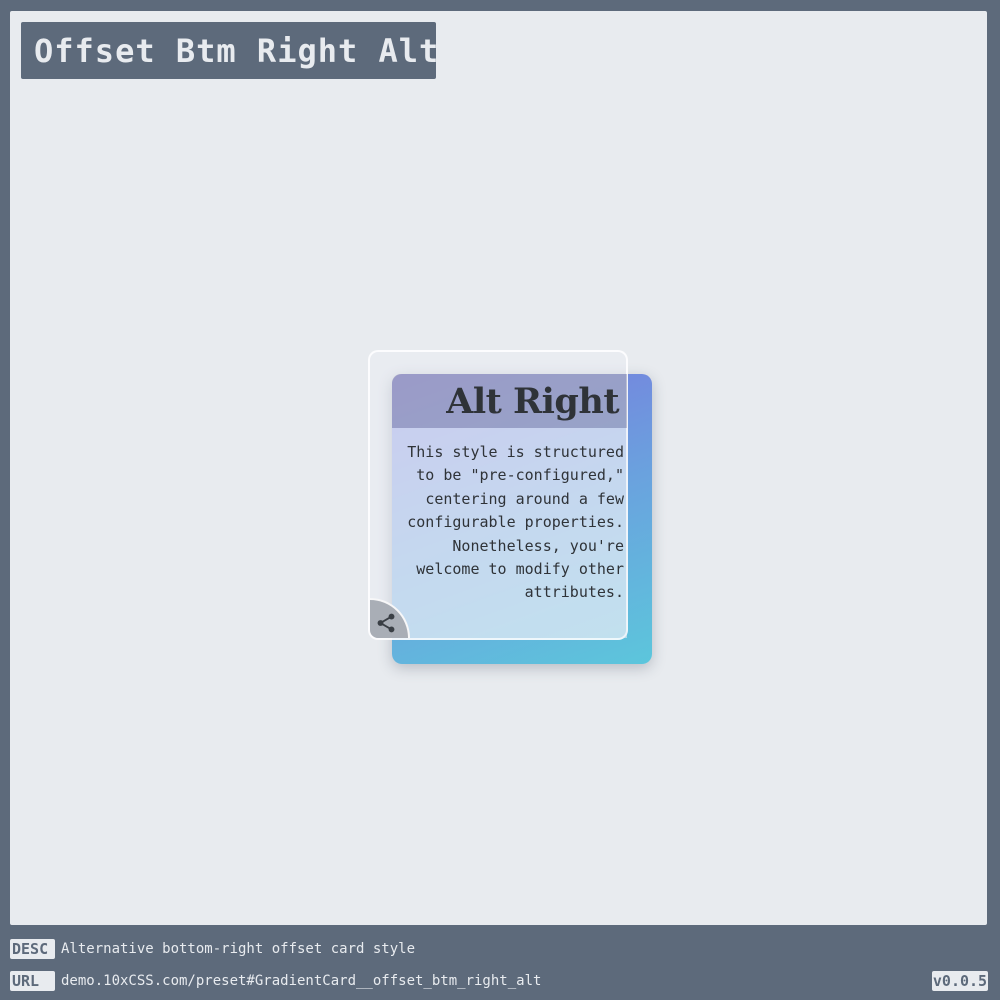 The width and height of the screenshot is (1000, 1000). I want to click on share-icon, so click(386, 623).